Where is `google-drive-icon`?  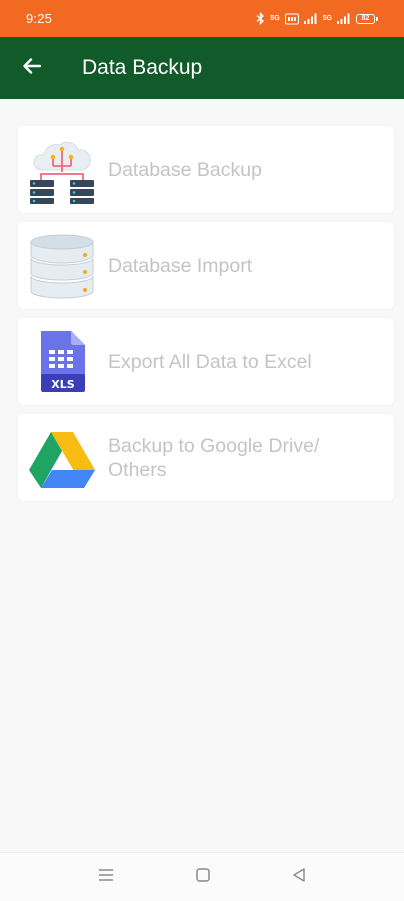
google-drive-icon is located at coordinates (62, 459).